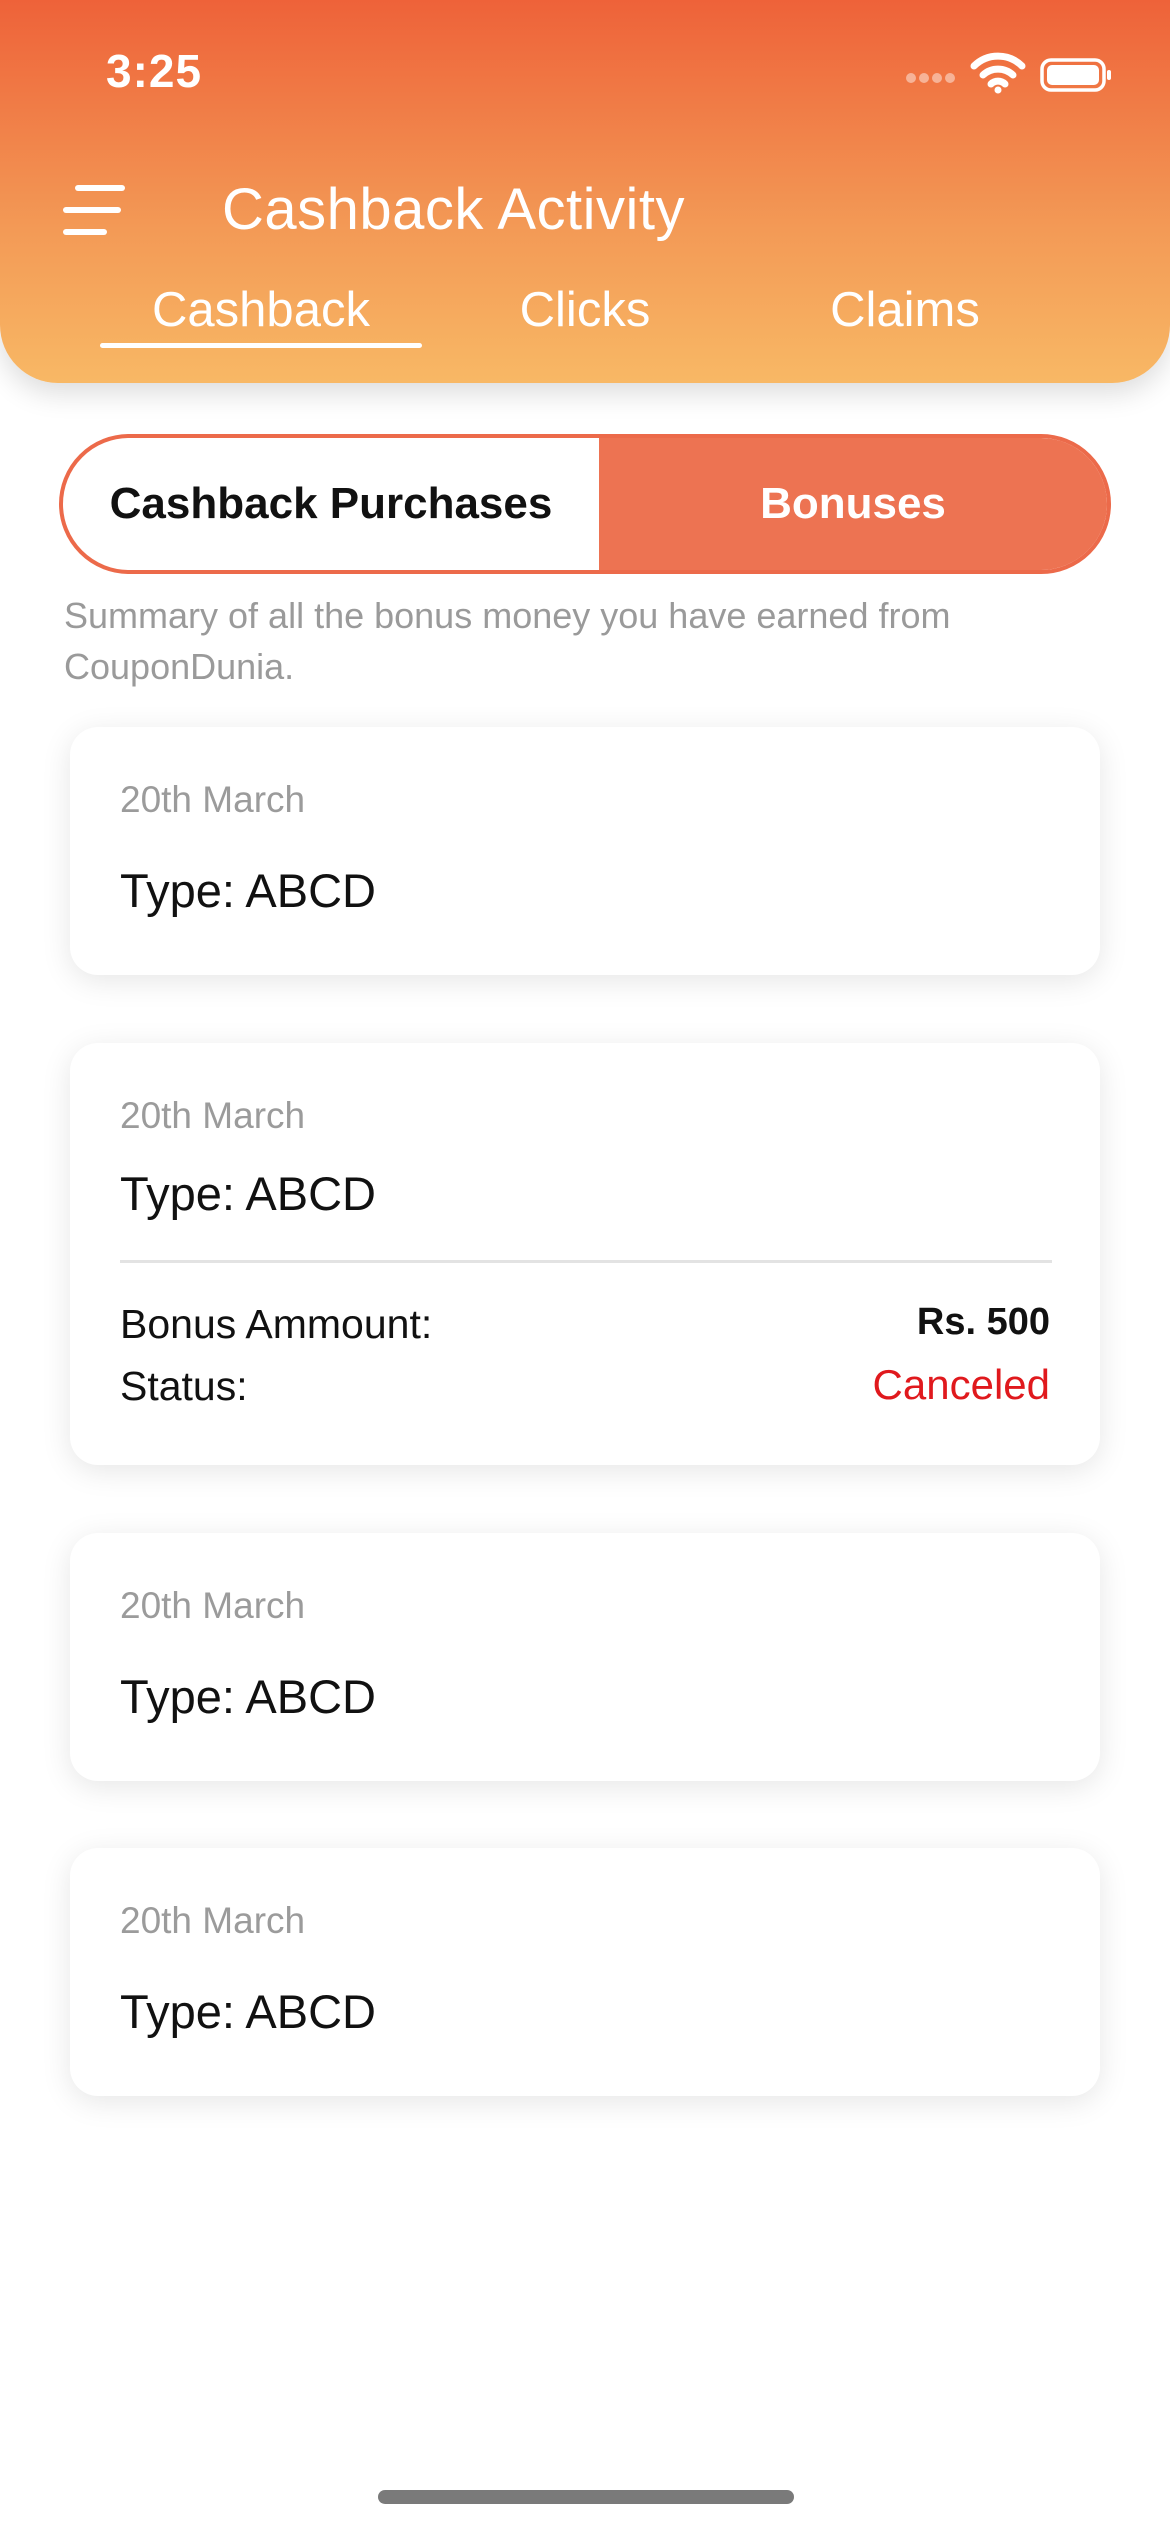  What do you see at coordinates (905, 310) in the screenshot?
I see `tab-claims: Claims` at bounding box center [905, 310].